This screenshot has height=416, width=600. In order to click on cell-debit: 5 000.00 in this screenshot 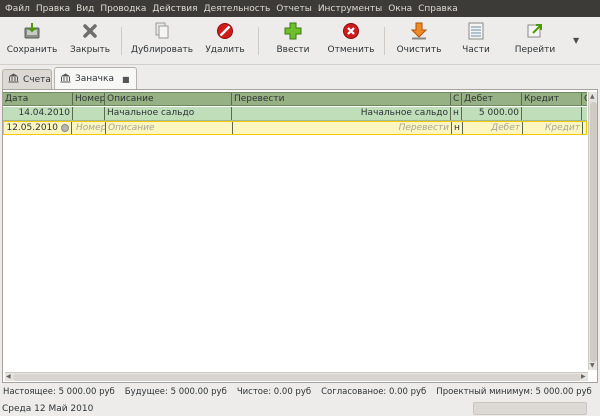, I will do `click(492, 113)`.